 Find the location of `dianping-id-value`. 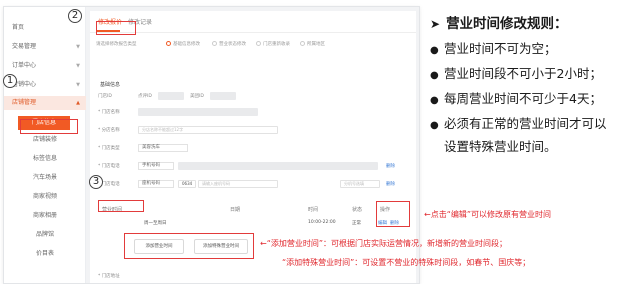

dianping-id-value is located at coordinates (171, 96).